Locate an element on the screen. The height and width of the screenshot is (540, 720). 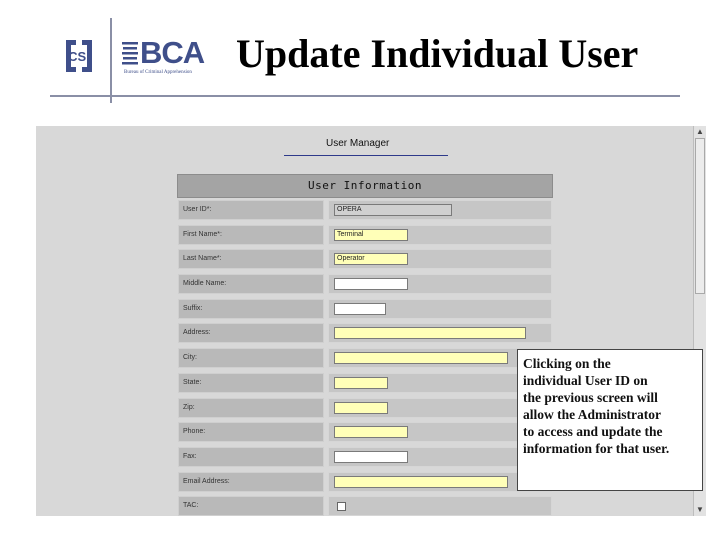
zip-input is located at coordinates (361, 407).